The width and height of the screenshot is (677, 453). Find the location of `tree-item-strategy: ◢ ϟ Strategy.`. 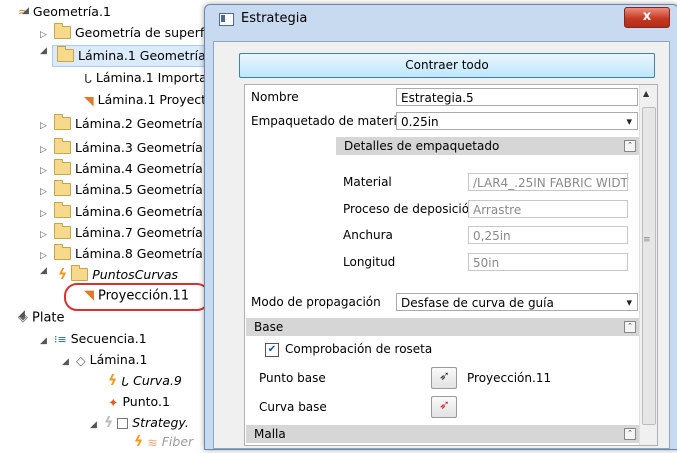

tree-item-strategy: ◢ ϟ Strategy. is located at coordinates (139, 423).